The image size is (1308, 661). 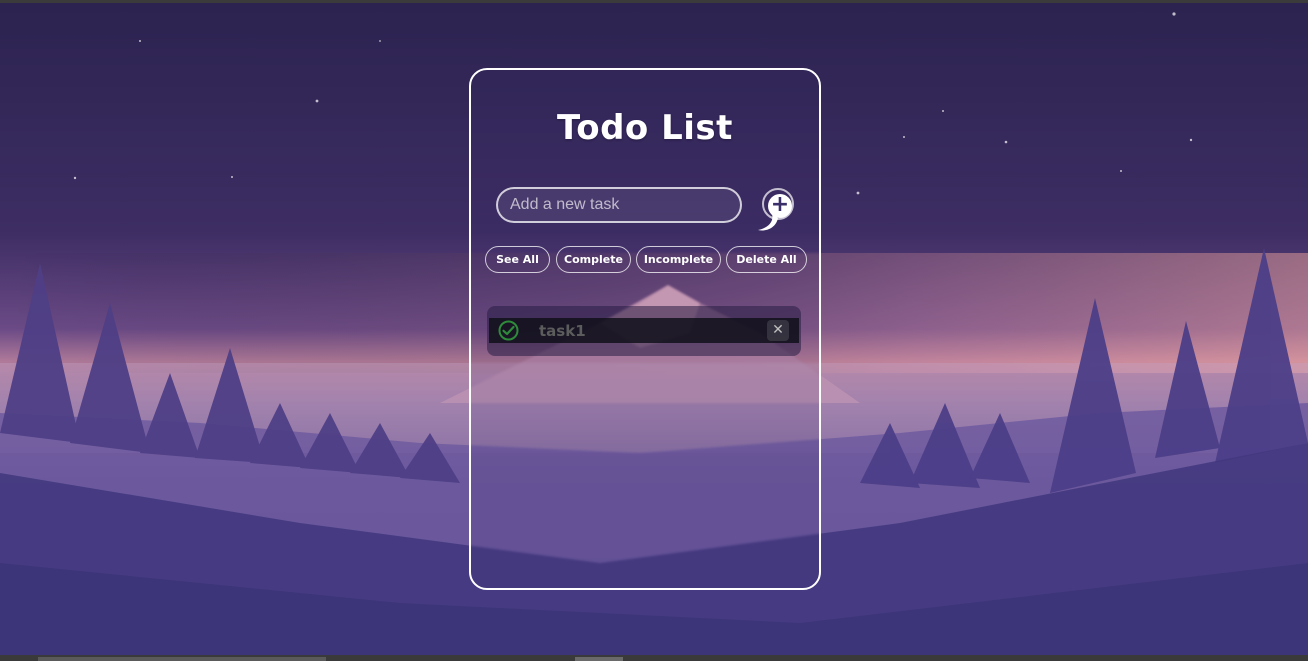 What do you see at coordinates (645, 128) in the screenshot?
I see `page-title: Todo List` at bounding box center [645, 128].